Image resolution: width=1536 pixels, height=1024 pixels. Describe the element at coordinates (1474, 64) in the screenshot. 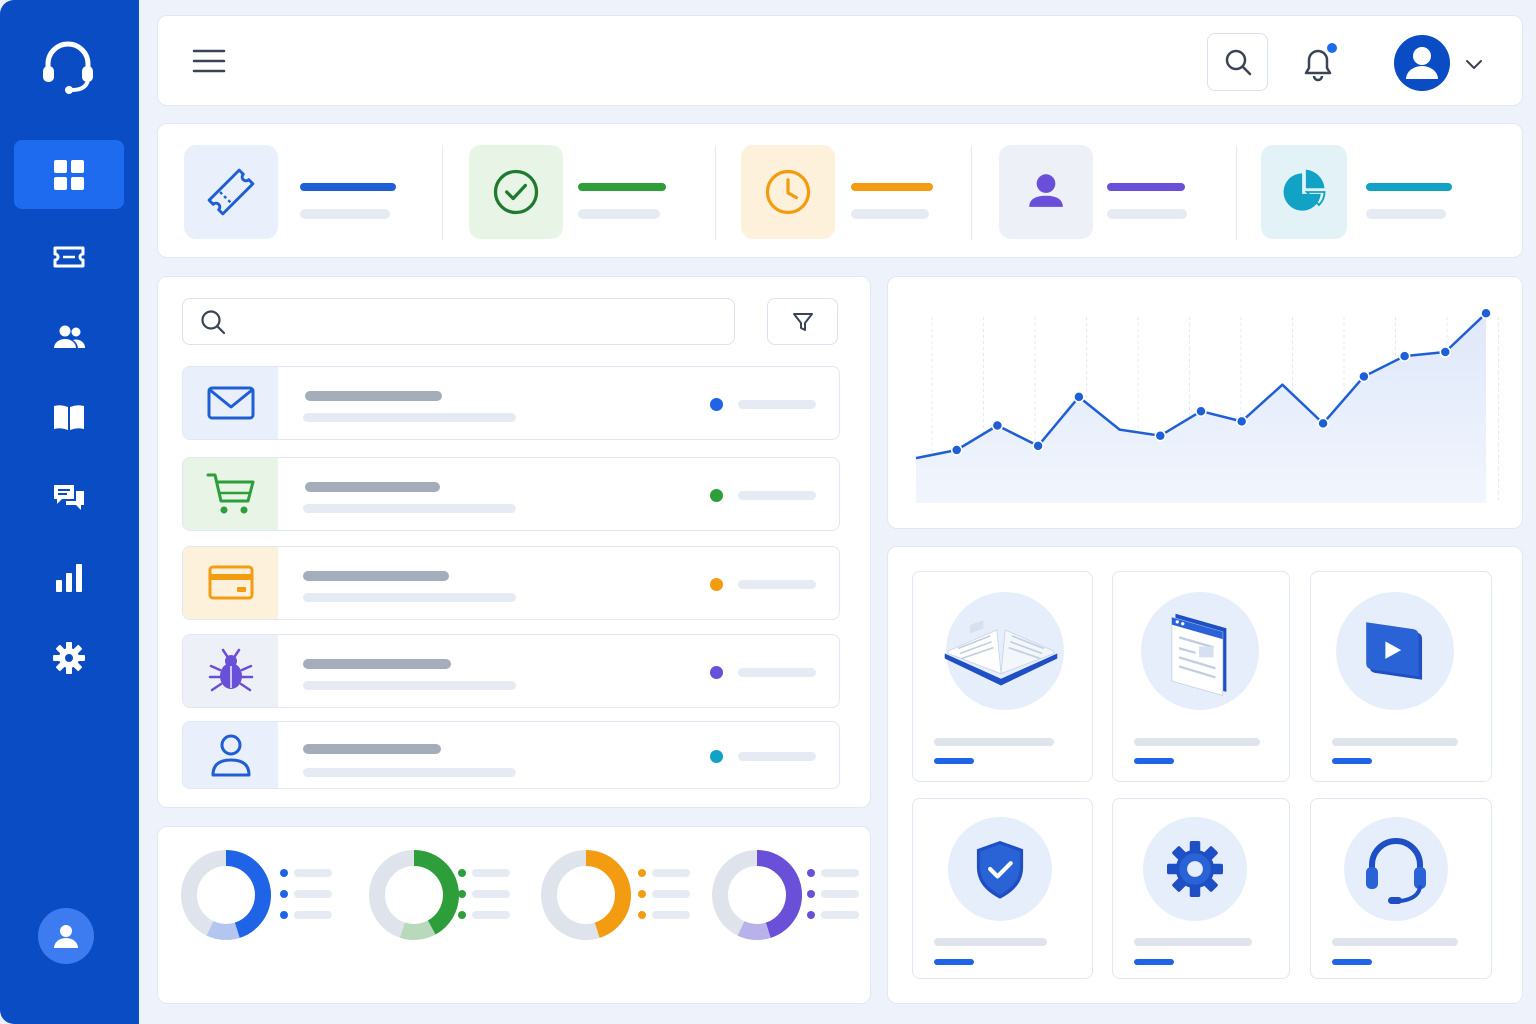

I see `chevron-down-icon` at that location.